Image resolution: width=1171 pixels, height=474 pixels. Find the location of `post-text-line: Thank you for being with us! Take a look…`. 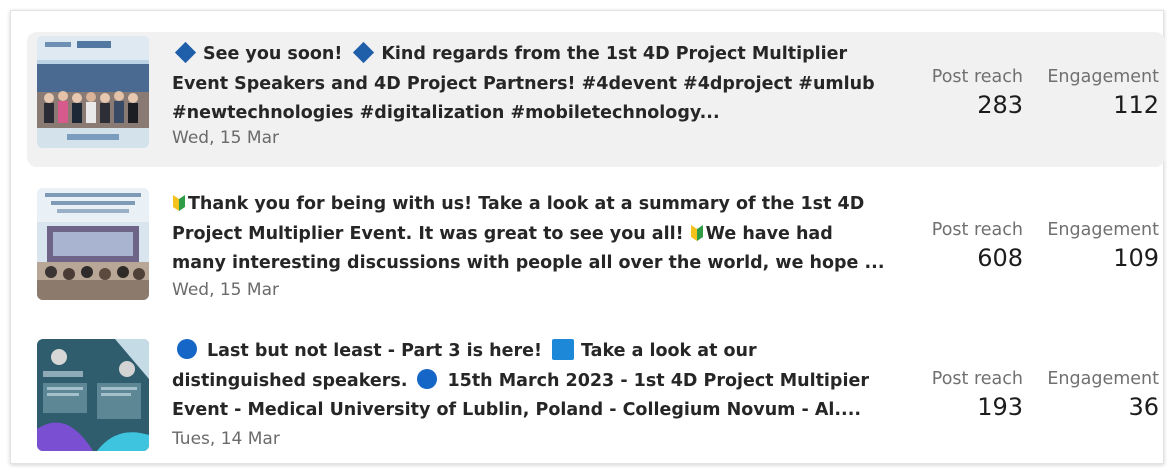

post-text-line: Thank you for being with us! Take a look… is located at coordinates (526, 204).